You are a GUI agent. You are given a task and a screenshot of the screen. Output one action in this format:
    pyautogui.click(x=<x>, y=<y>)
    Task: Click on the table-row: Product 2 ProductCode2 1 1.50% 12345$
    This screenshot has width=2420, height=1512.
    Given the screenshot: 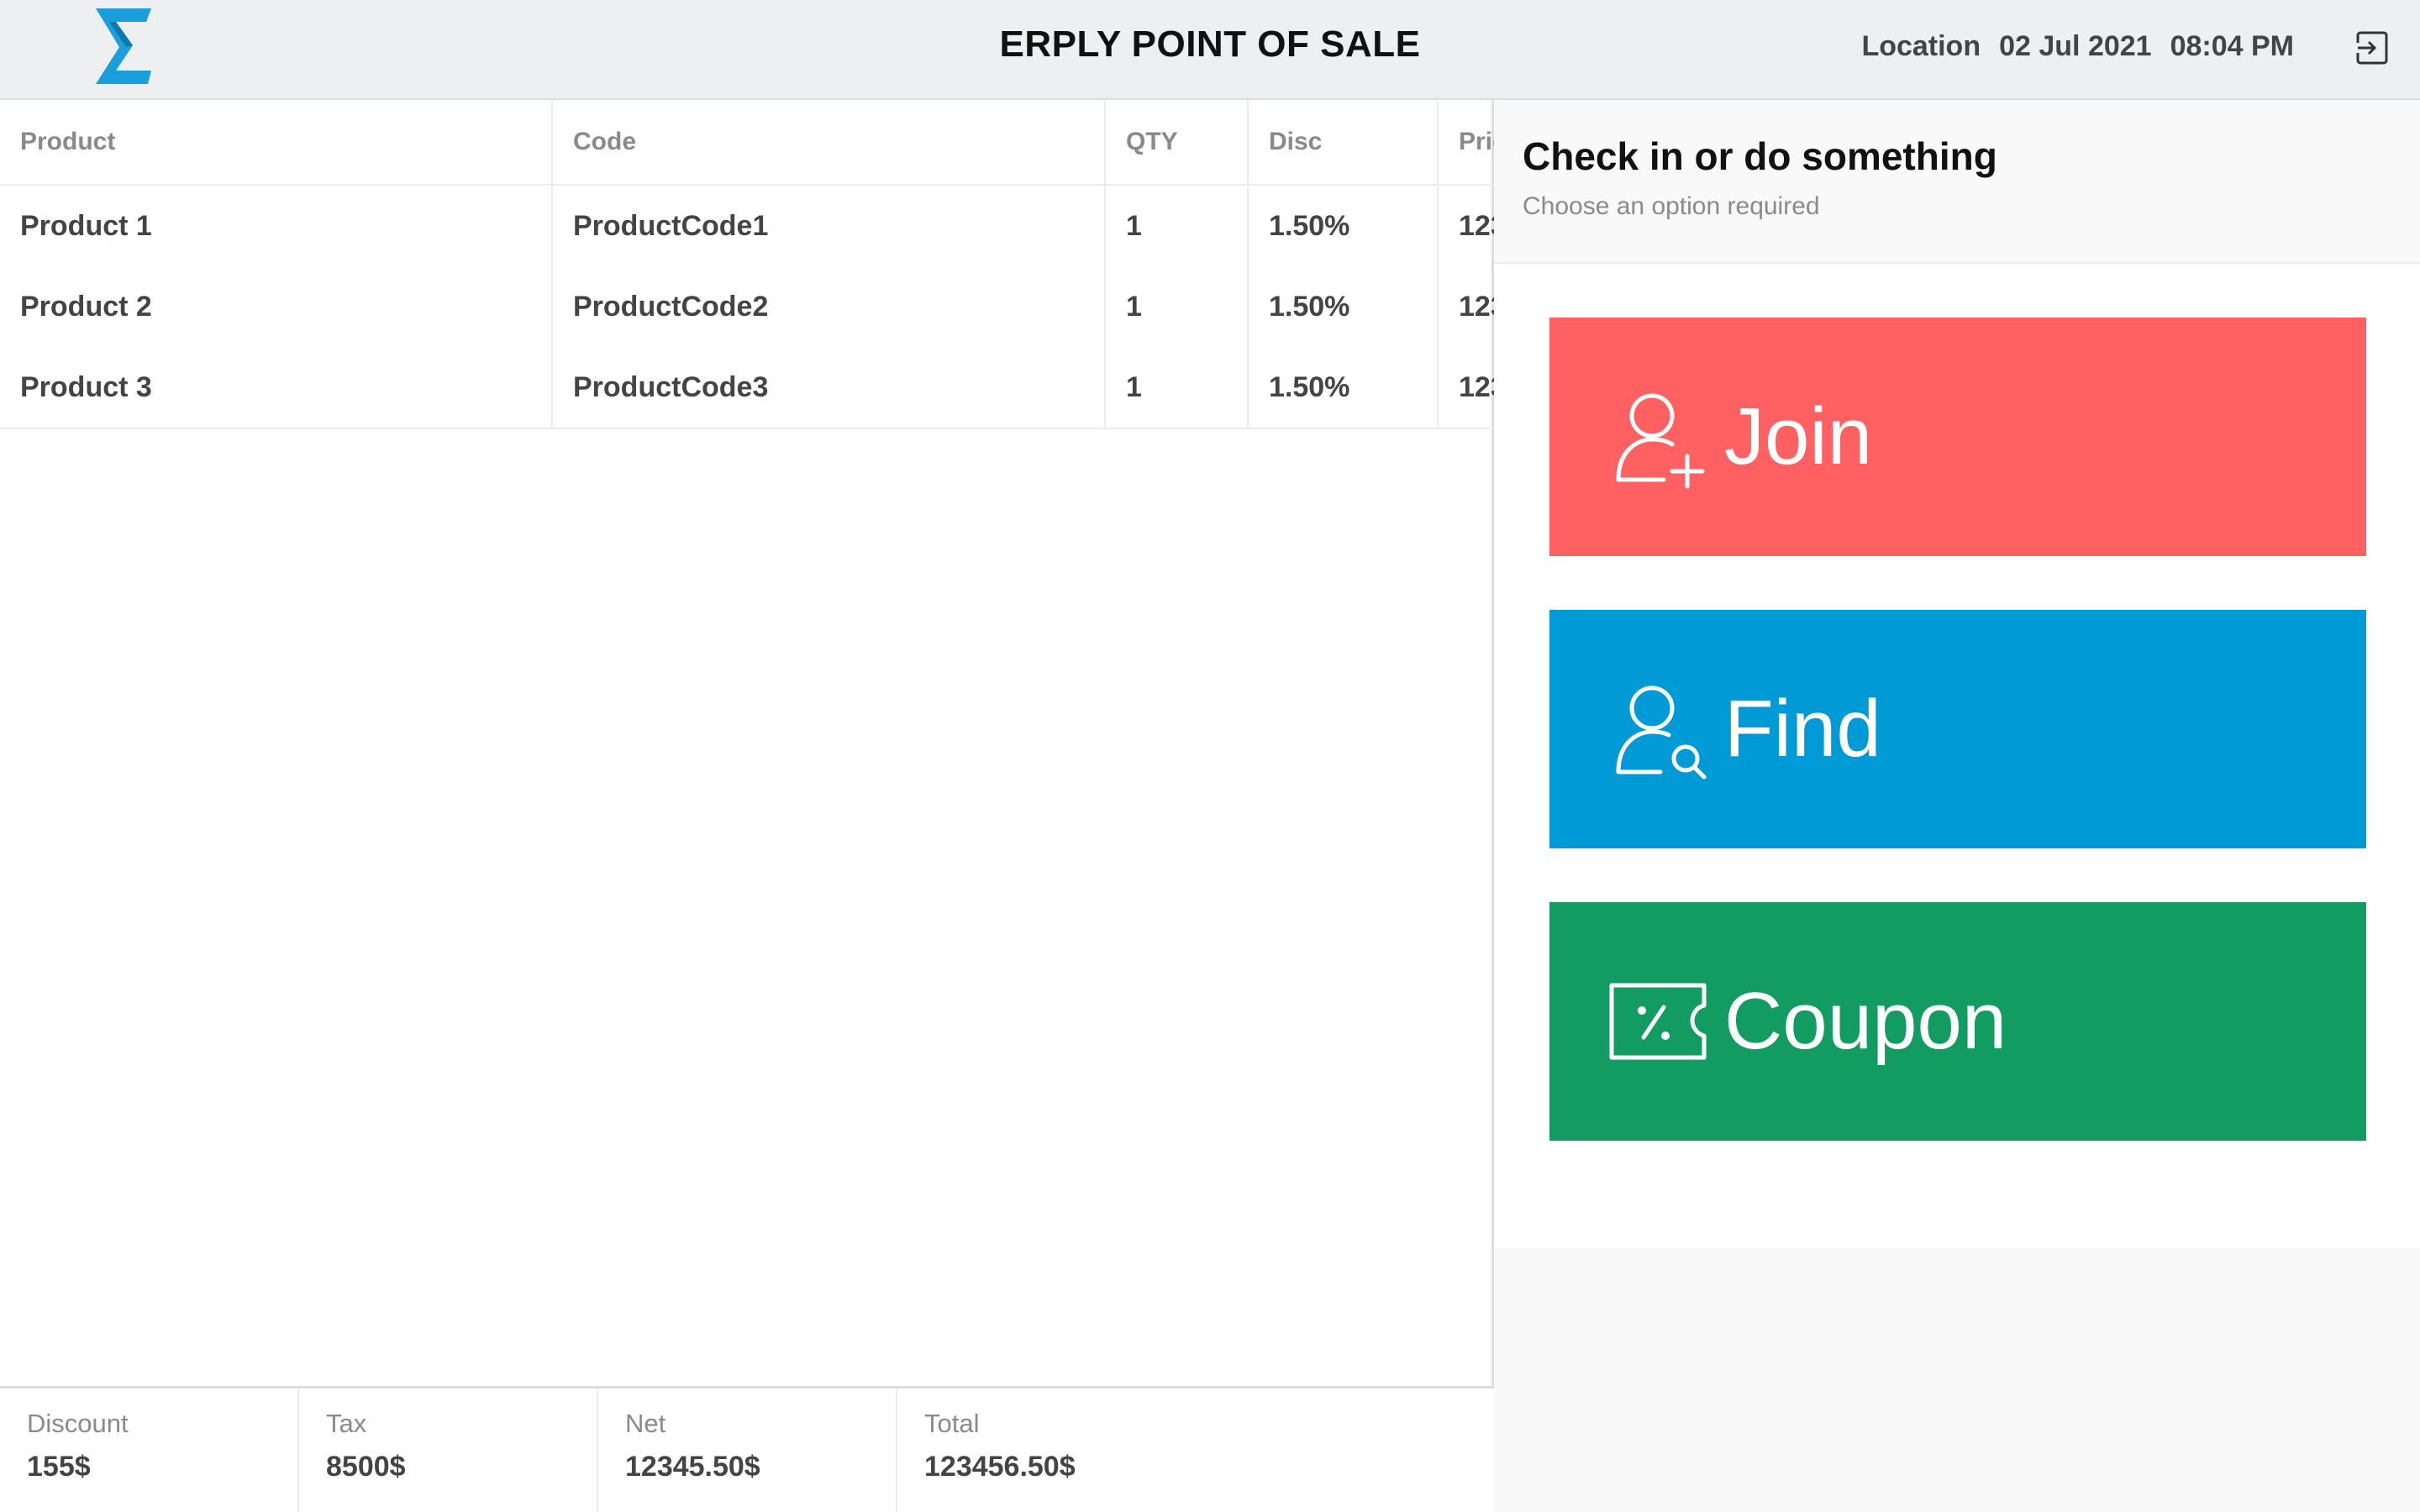 What is the action you would take?
    pyautogui.click(x=777, y=306)
    